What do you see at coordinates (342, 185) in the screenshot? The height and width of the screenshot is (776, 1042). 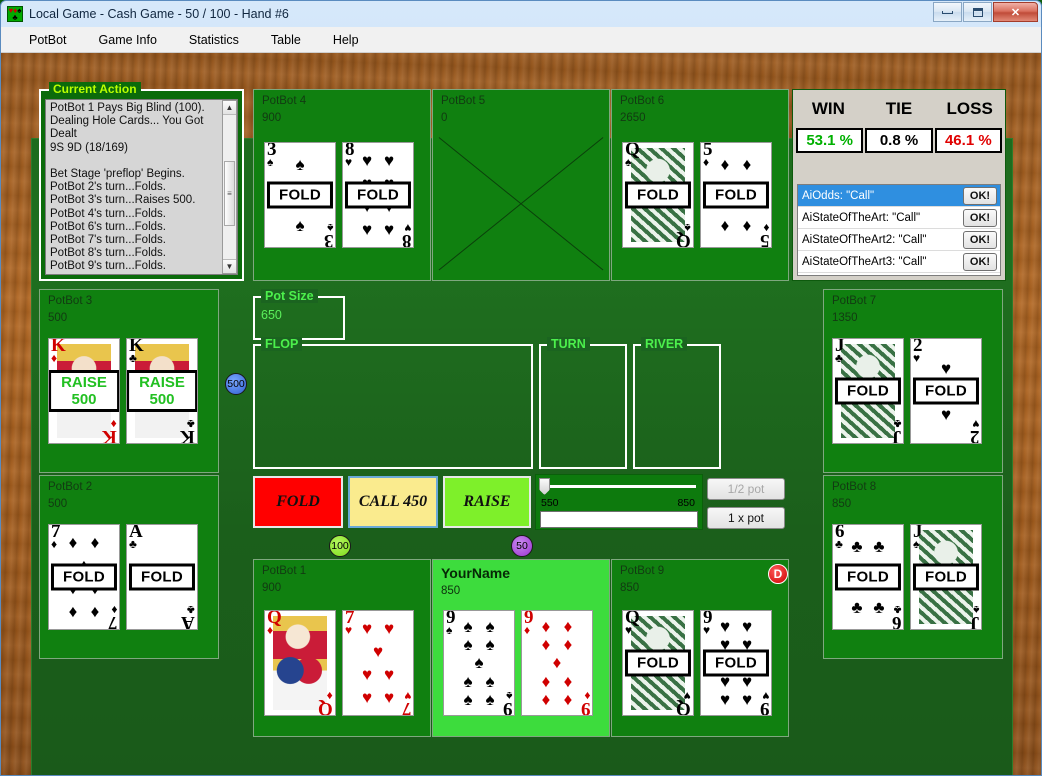 I see `seat-potbot-4: PotBot 4900♠♠♠3♠3♠FOLD♥♥♥♥♥♥♥♥8♥8♥FOLD` at bounding box center [342, 185].